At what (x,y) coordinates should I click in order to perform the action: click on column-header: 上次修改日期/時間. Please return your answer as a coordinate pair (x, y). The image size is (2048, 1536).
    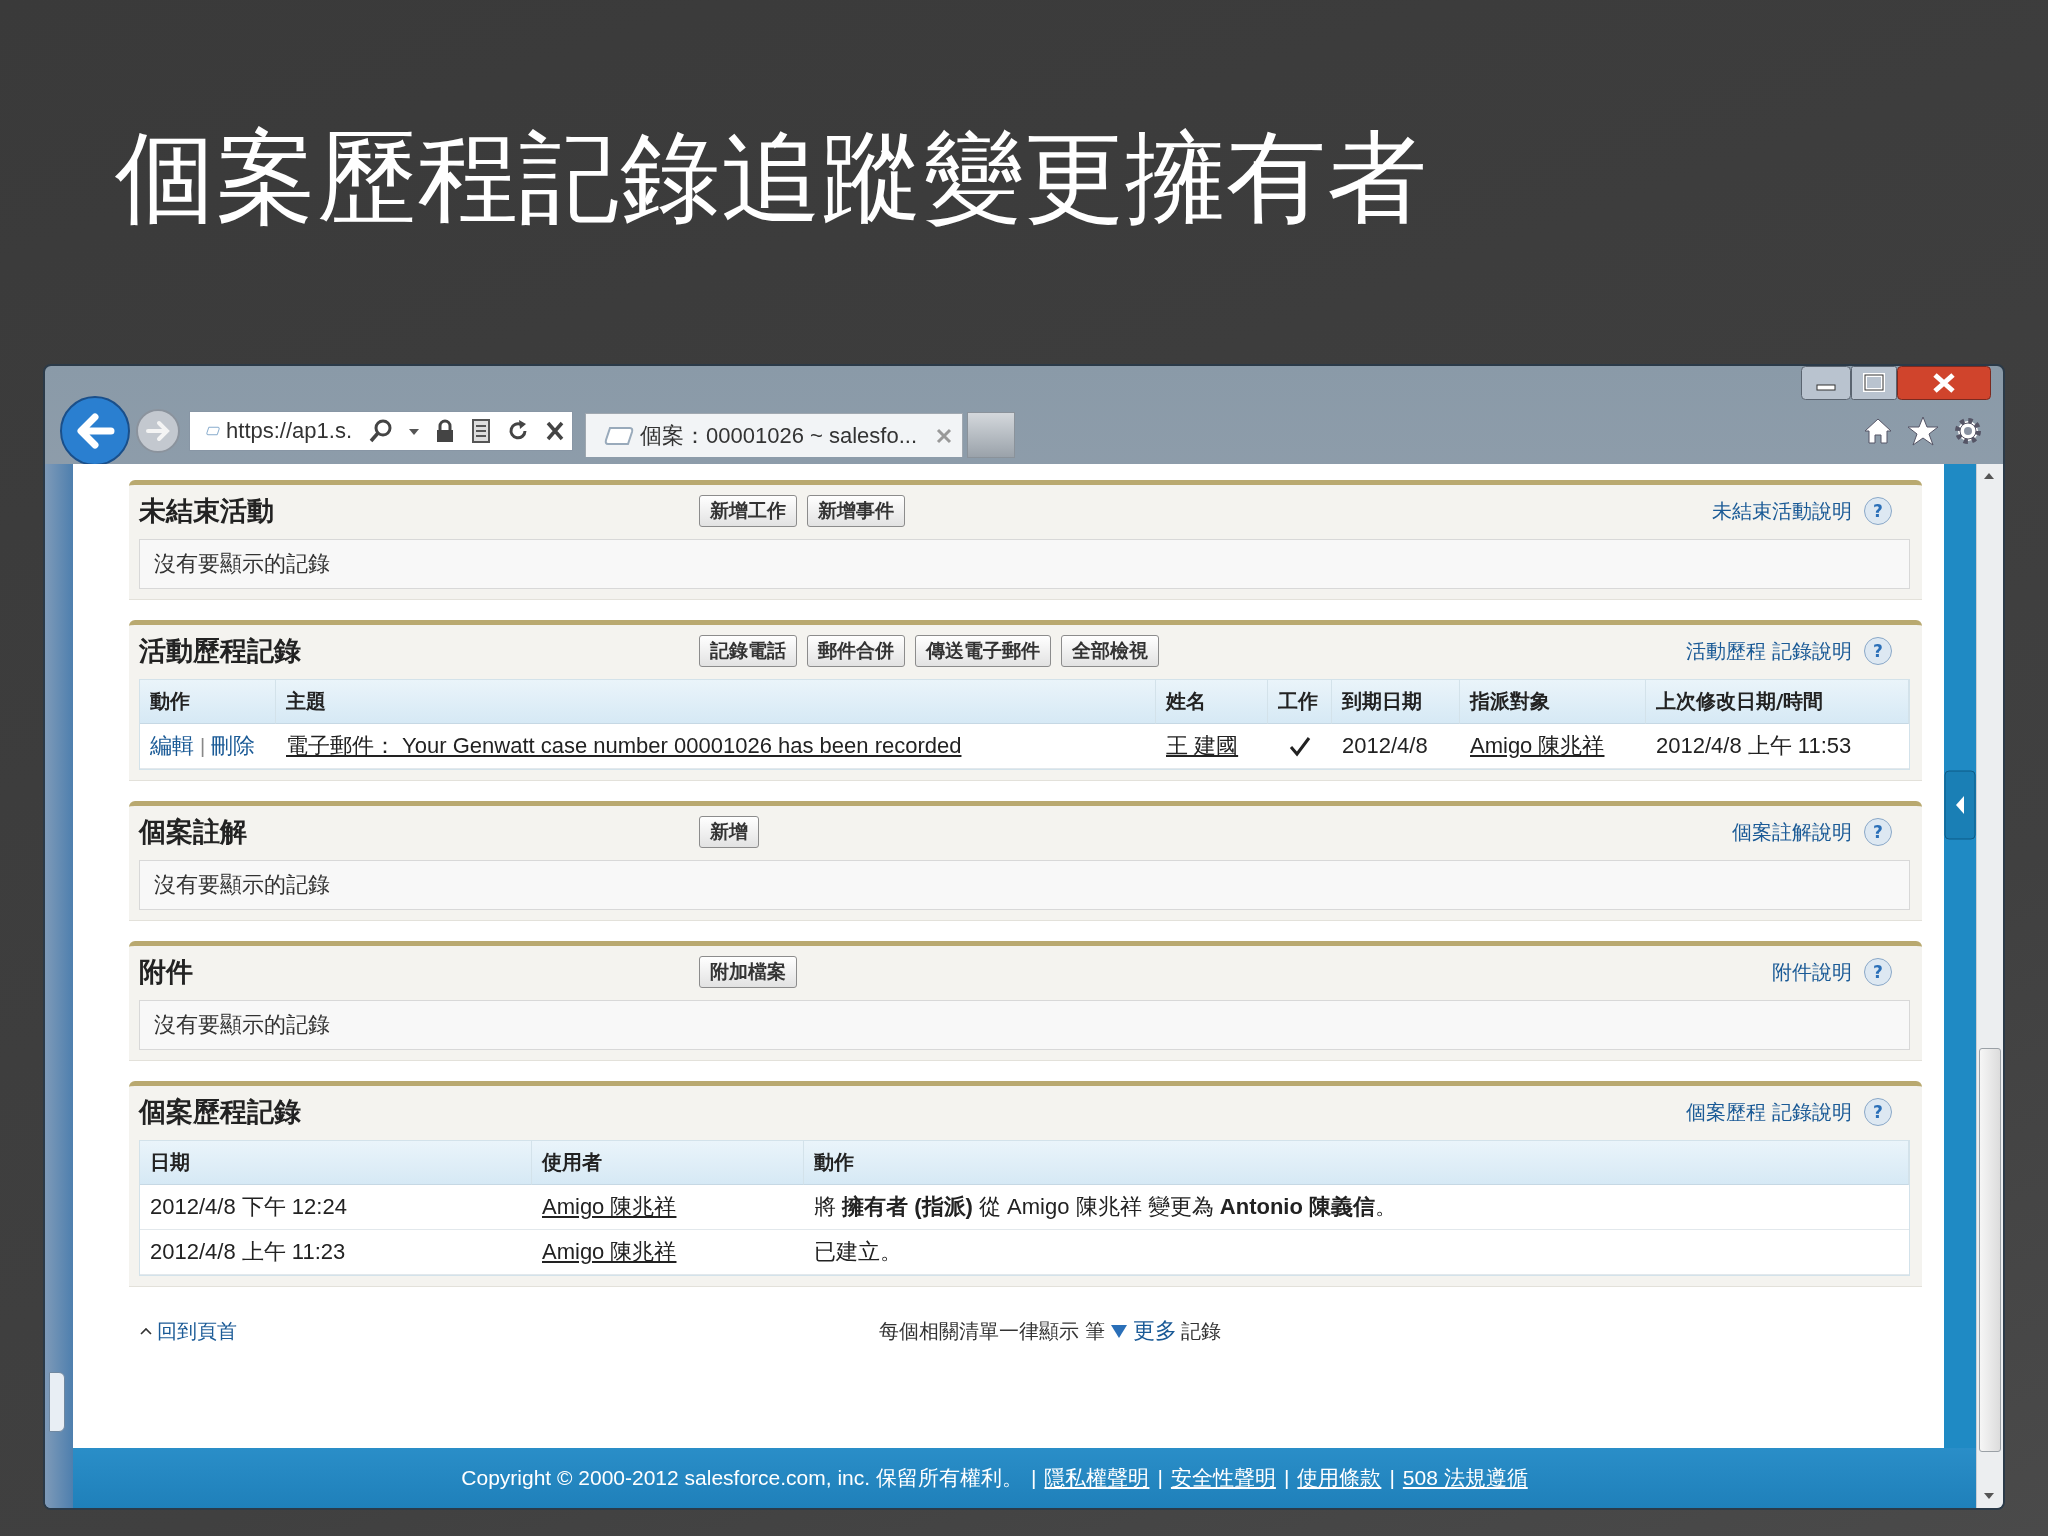
    Looking at the image, I should click on (1777, 702).